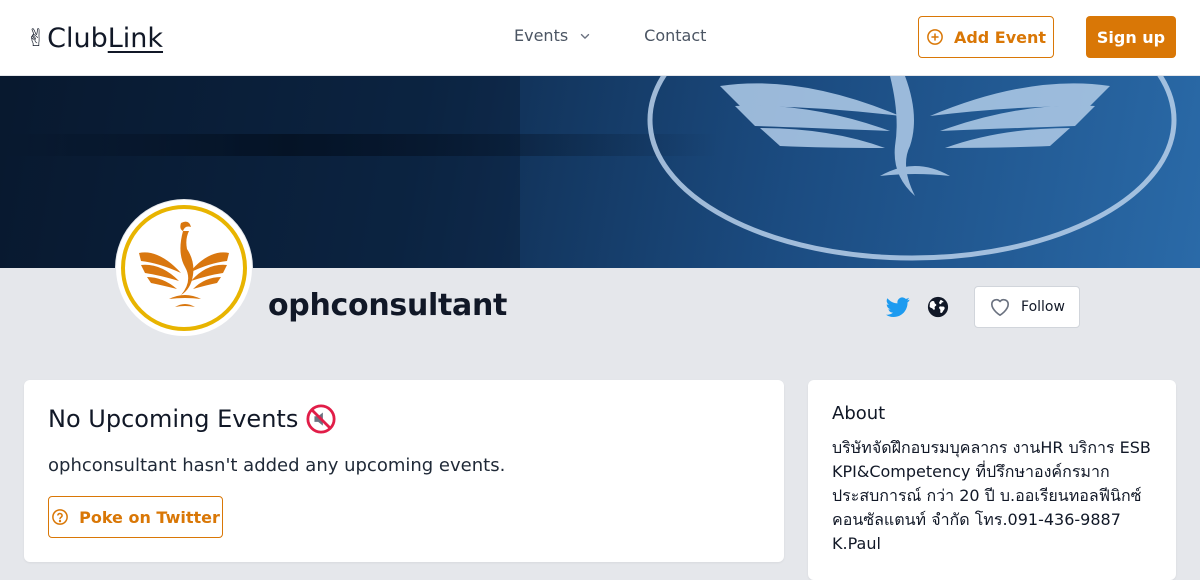  I want to click on nav-events-dropdown: Events, so click(553, 35).